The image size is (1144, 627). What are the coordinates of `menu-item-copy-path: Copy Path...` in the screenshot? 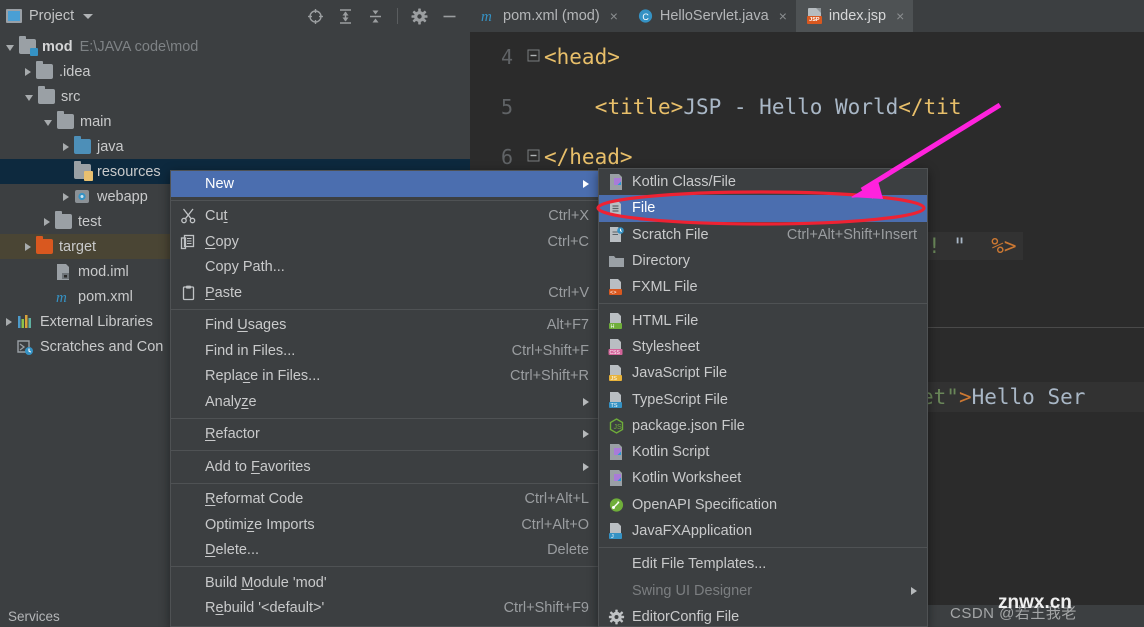 It's located at (385, 268).